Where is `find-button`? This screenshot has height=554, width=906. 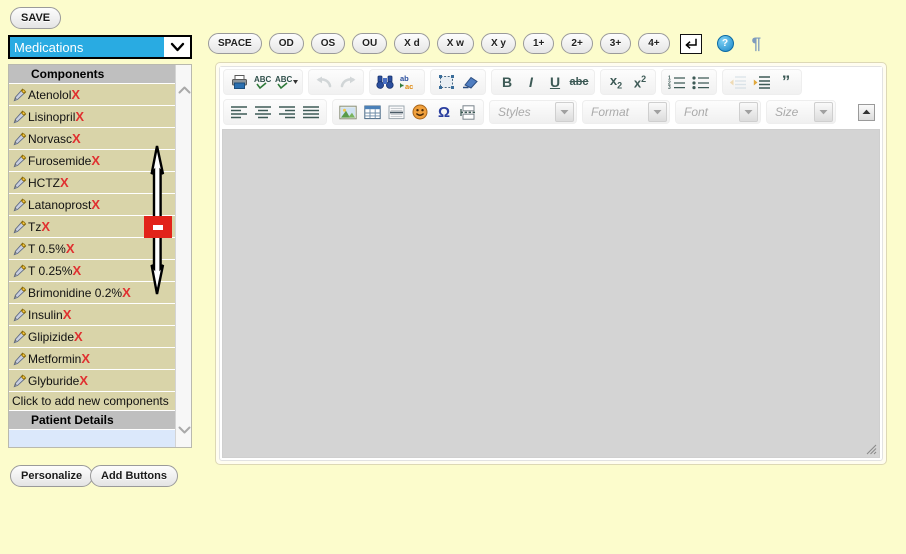 find-button is located at coordinates (385, 82).